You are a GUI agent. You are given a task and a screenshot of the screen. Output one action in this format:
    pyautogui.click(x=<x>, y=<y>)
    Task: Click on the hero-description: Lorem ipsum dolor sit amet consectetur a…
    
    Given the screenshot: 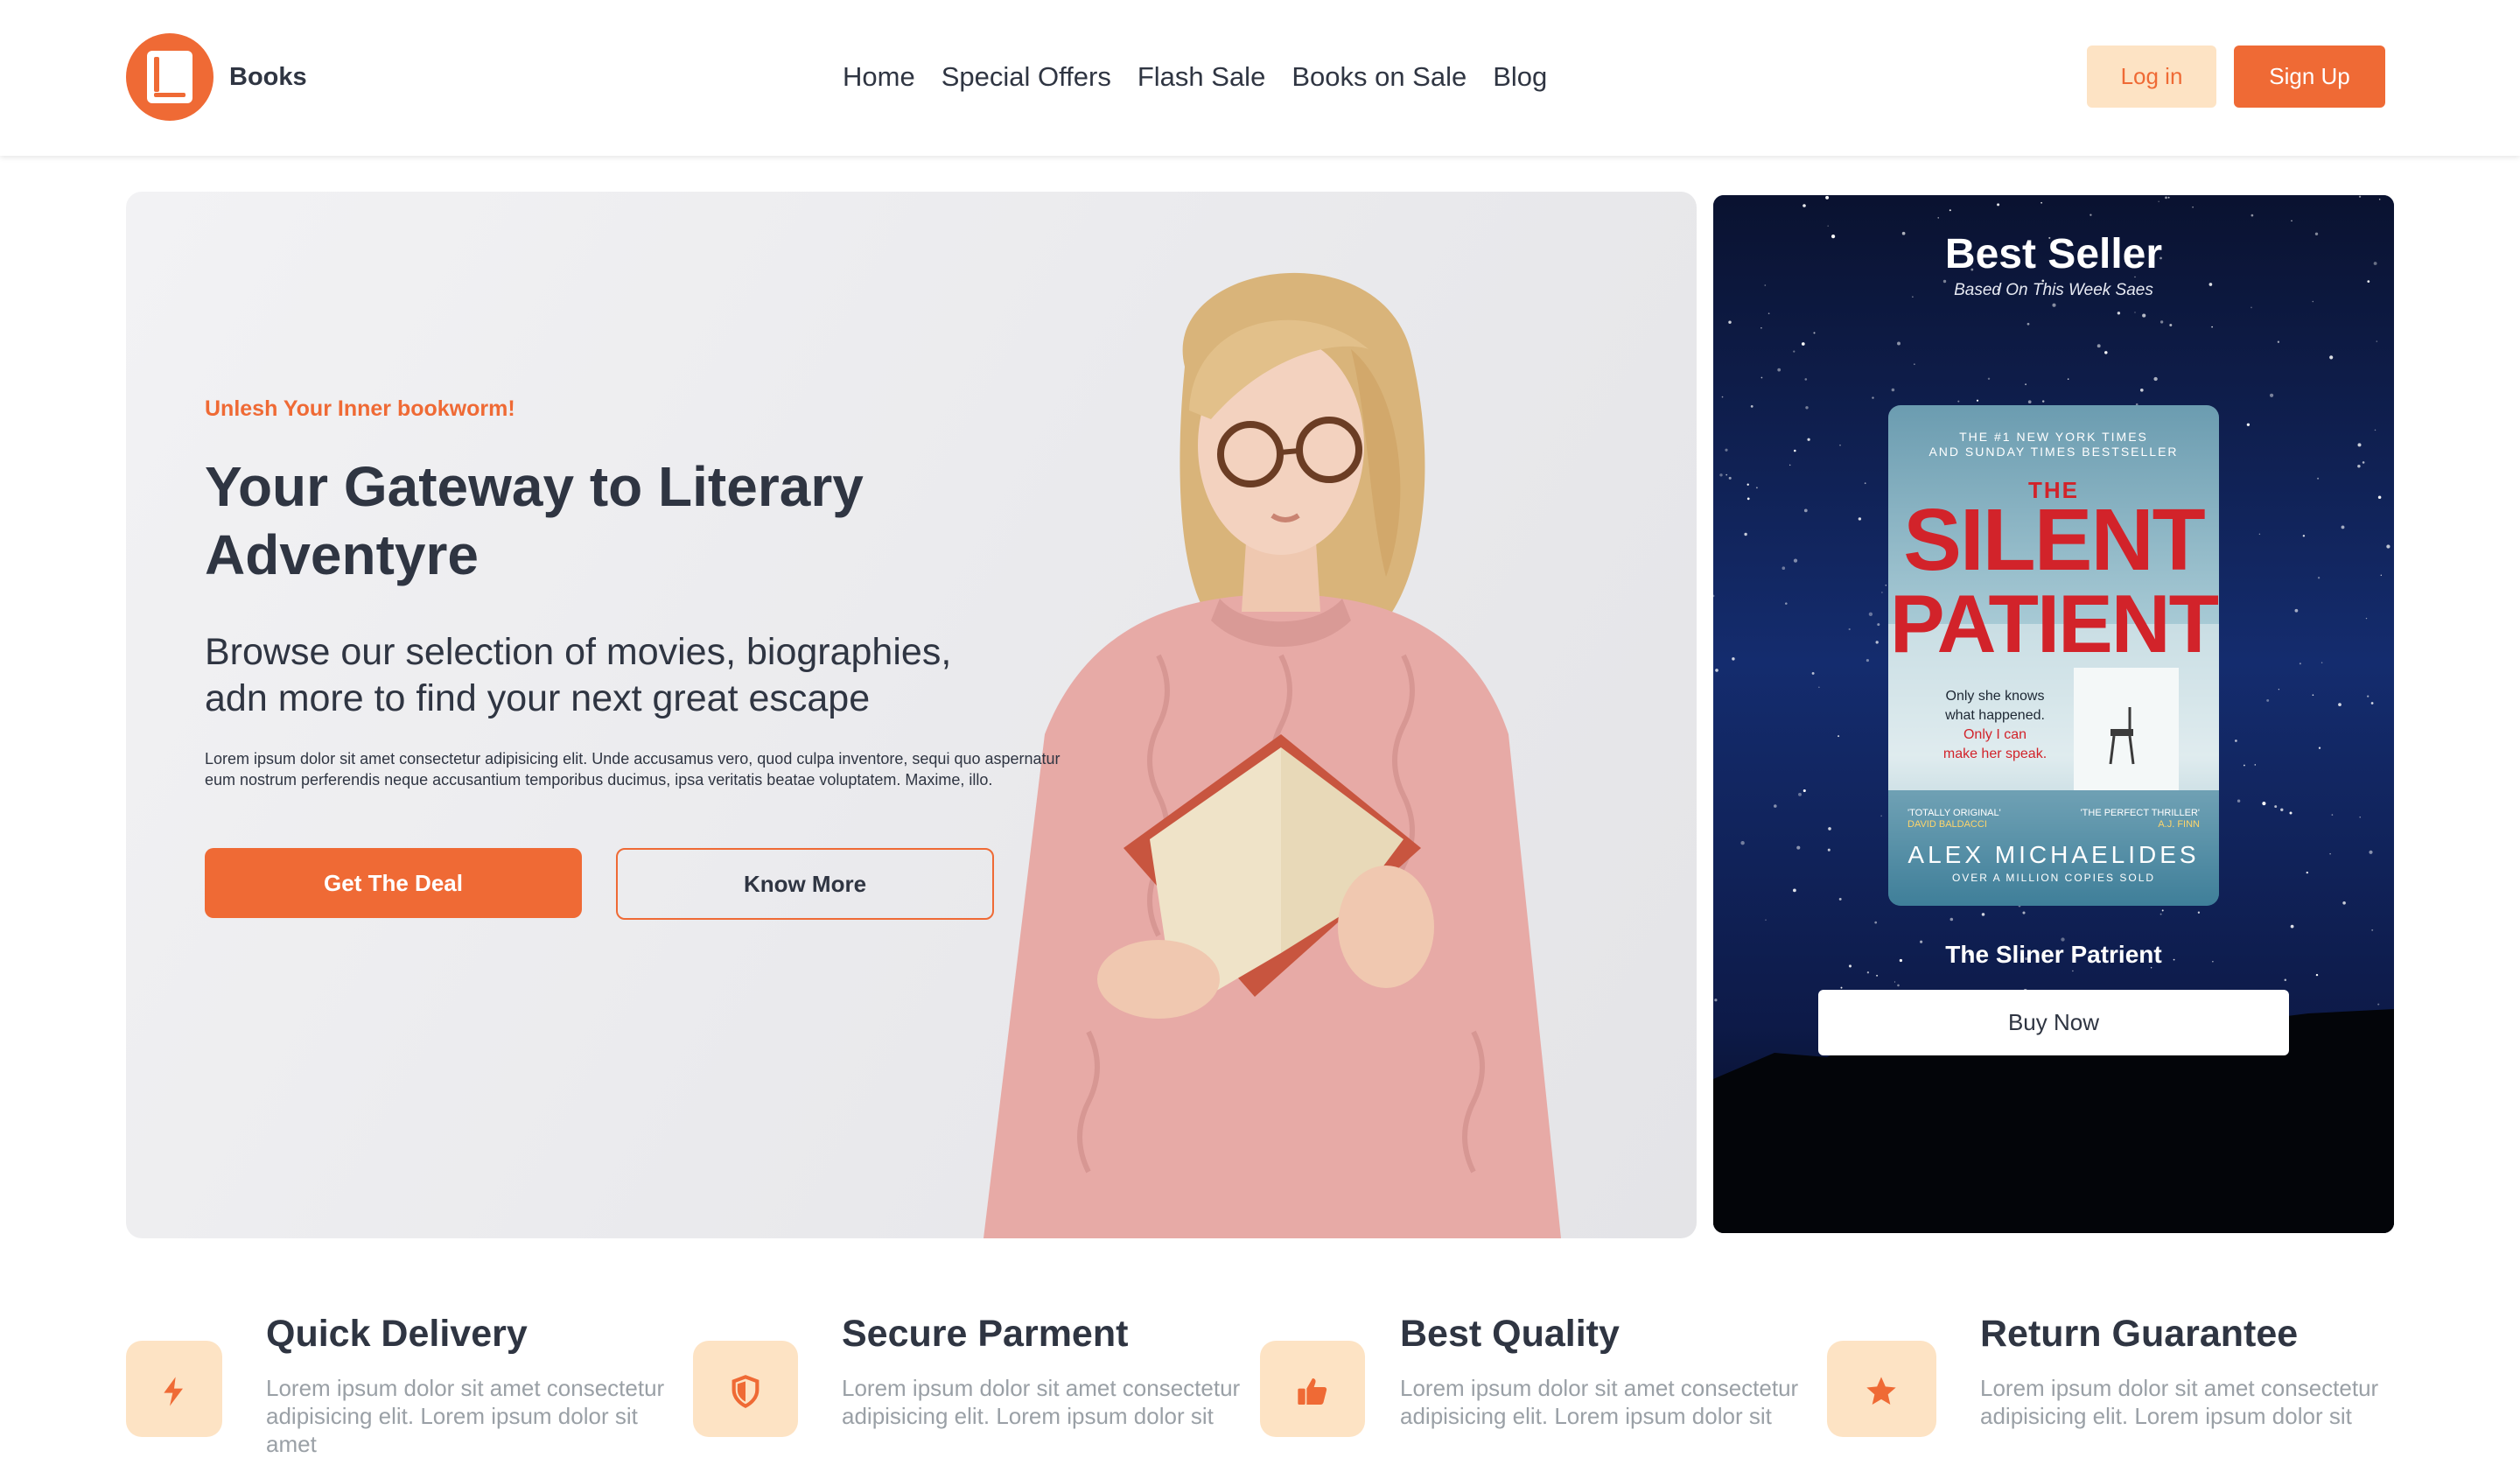 What is the action you would take?
    pyautogui.click(x=632, y=769)
    